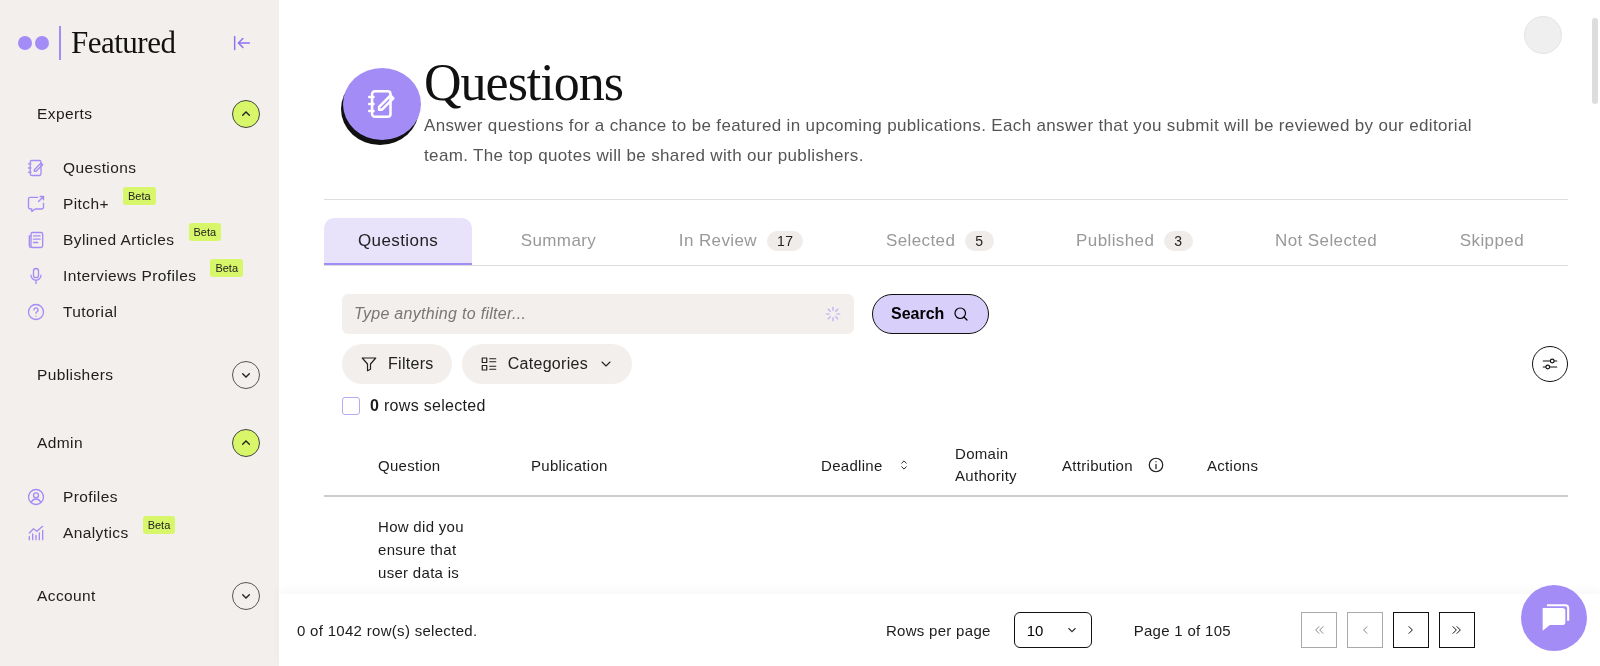  I want to click on section-title: Account, so click(66, 596).